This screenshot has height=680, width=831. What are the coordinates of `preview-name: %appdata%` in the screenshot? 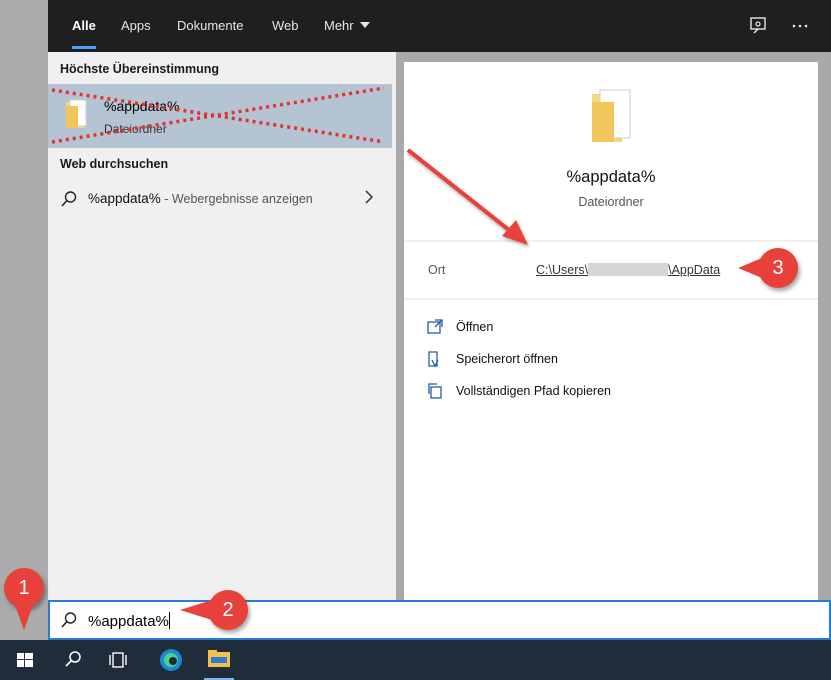 It's located at (611, 177).